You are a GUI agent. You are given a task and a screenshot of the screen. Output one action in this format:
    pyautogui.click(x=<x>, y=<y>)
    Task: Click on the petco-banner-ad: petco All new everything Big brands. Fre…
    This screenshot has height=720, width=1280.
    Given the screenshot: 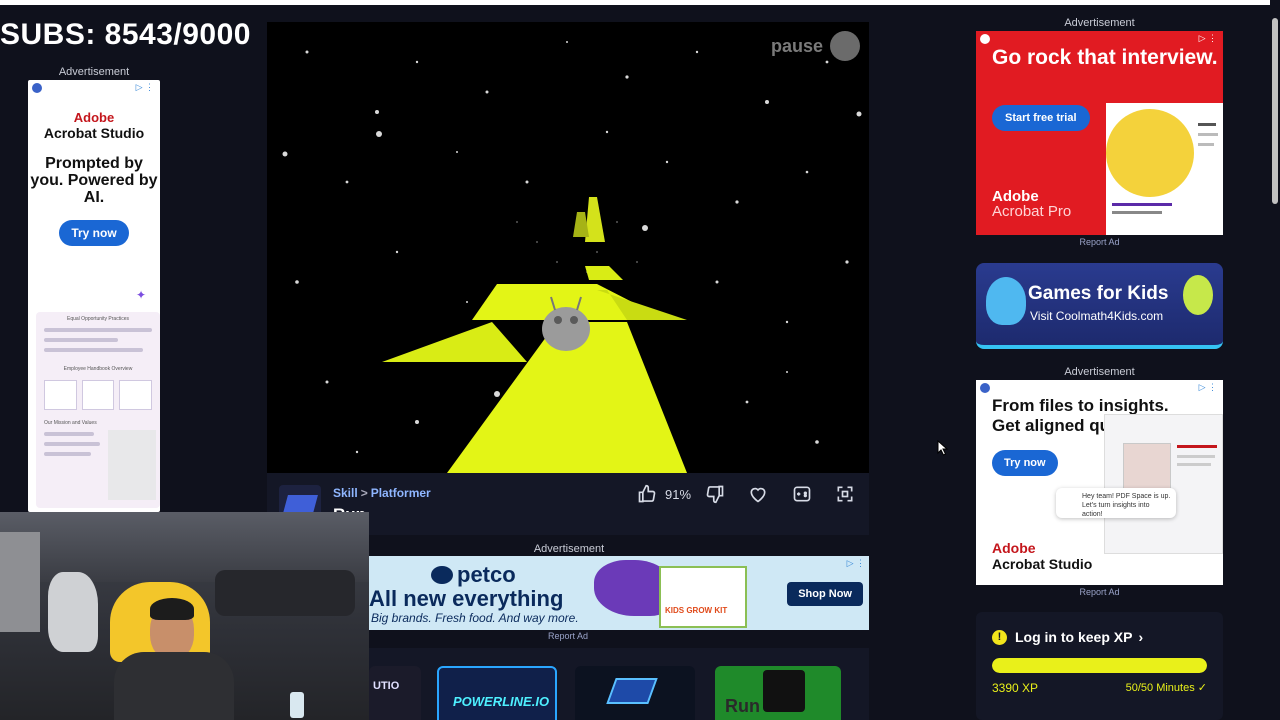 What is the action you would take?
    pyautogui.click(x=619, y=593)
    